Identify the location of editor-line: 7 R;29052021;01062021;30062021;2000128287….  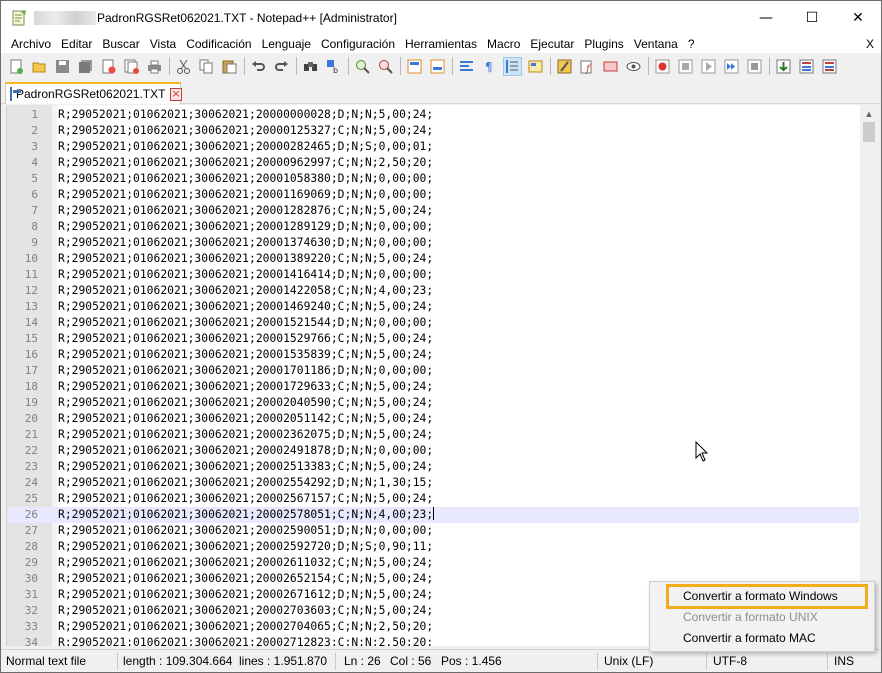
(433, 211).